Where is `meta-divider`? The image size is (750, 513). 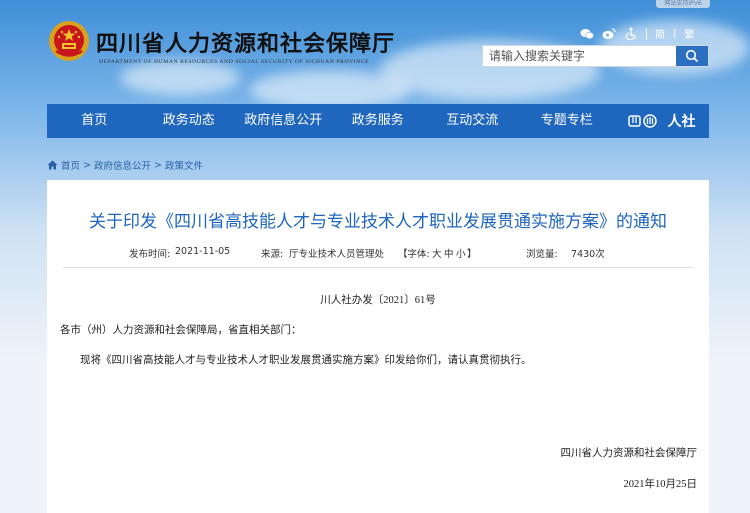
meta-divider is located at coordinates (378, 267).